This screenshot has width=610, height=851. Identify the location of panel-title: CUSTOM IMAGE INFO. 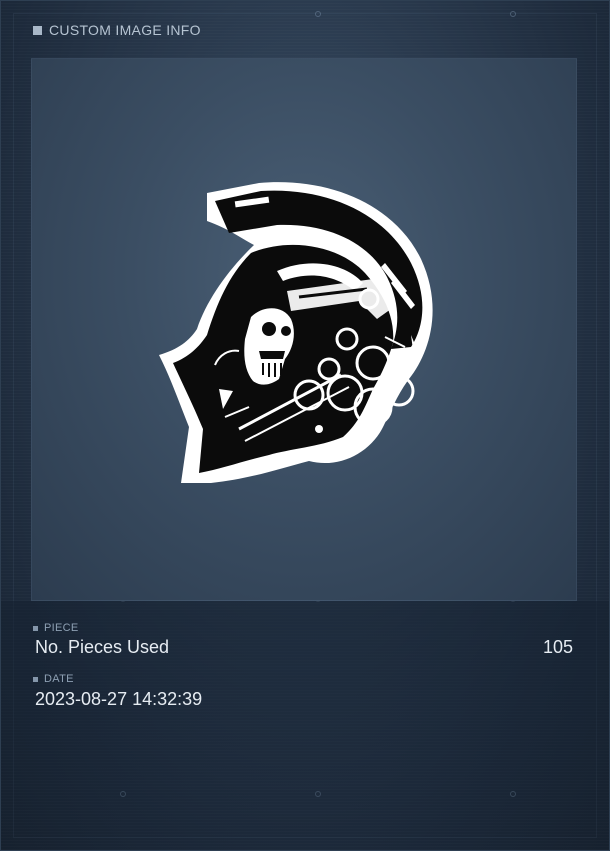
(125, 30).